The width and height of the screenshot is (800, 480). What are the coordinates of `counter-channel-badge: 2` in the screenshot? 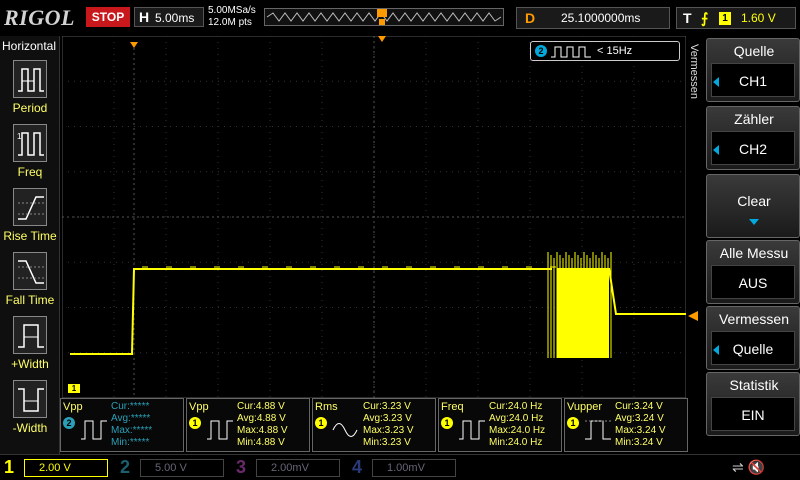 It's located at (541, 51).